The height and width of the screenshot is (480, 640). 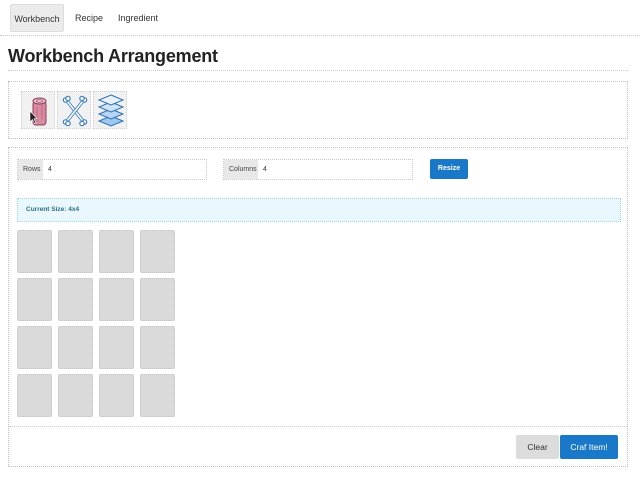 I want to click on nav-tabs: Workbench Recipe Ingredient, so click(x=320, y=18).